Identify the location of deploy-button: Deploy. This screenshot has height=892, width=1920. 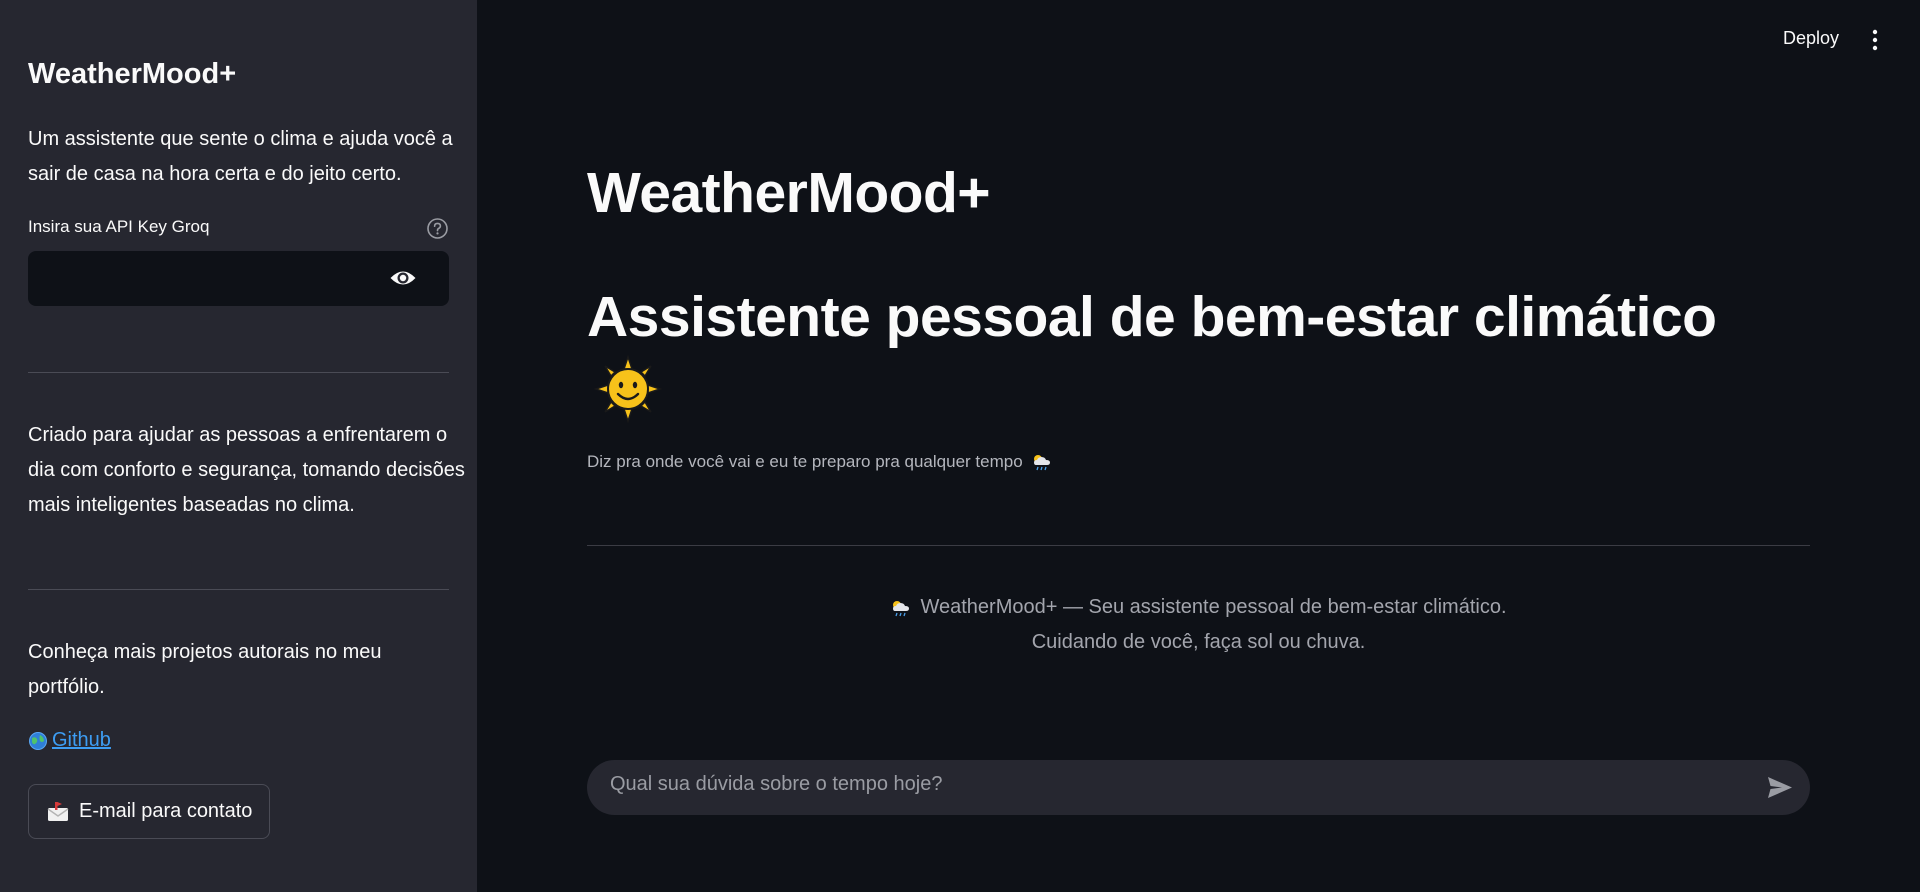
(1811, 38).